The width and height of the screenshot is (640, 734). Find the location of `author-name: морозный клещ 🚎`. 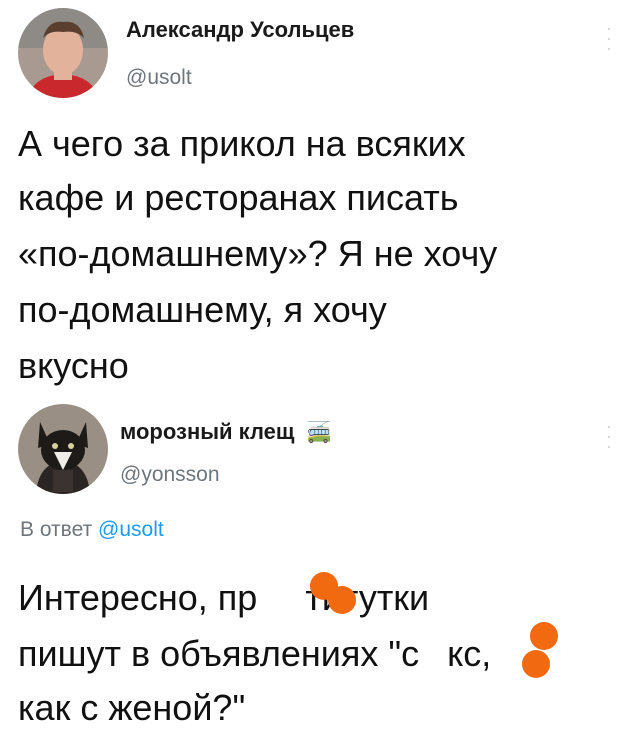

author-name: морозный клещ 🚎 is located at coordinates (225, 432).